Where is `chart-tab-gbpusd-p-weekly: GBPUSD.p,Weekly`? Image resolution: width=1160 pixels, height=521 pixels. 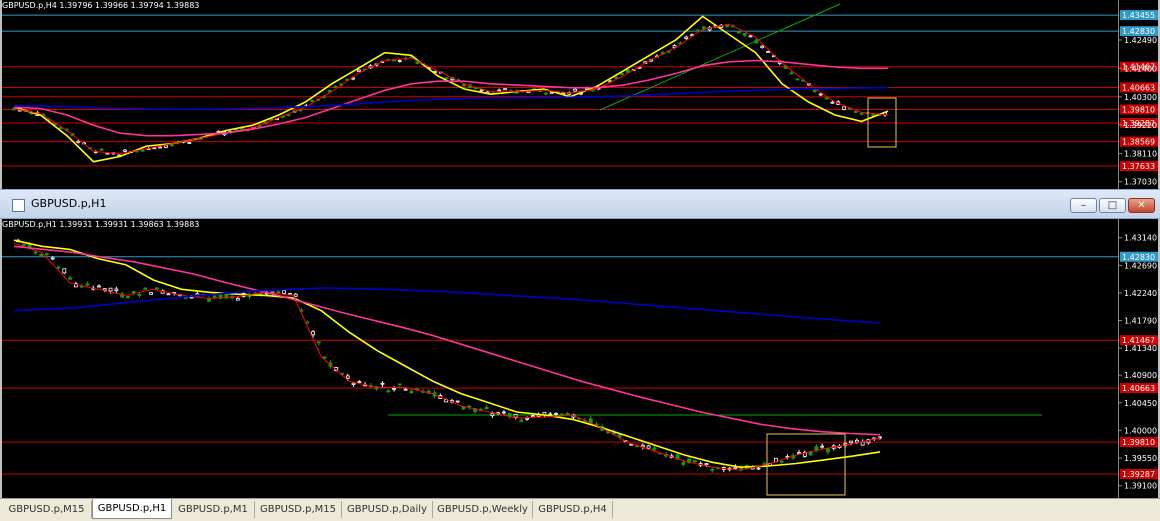
chart-tab-gbpusd-p-weekly: GBPUSD.p,Weekly is located at coordinates (483, 509).